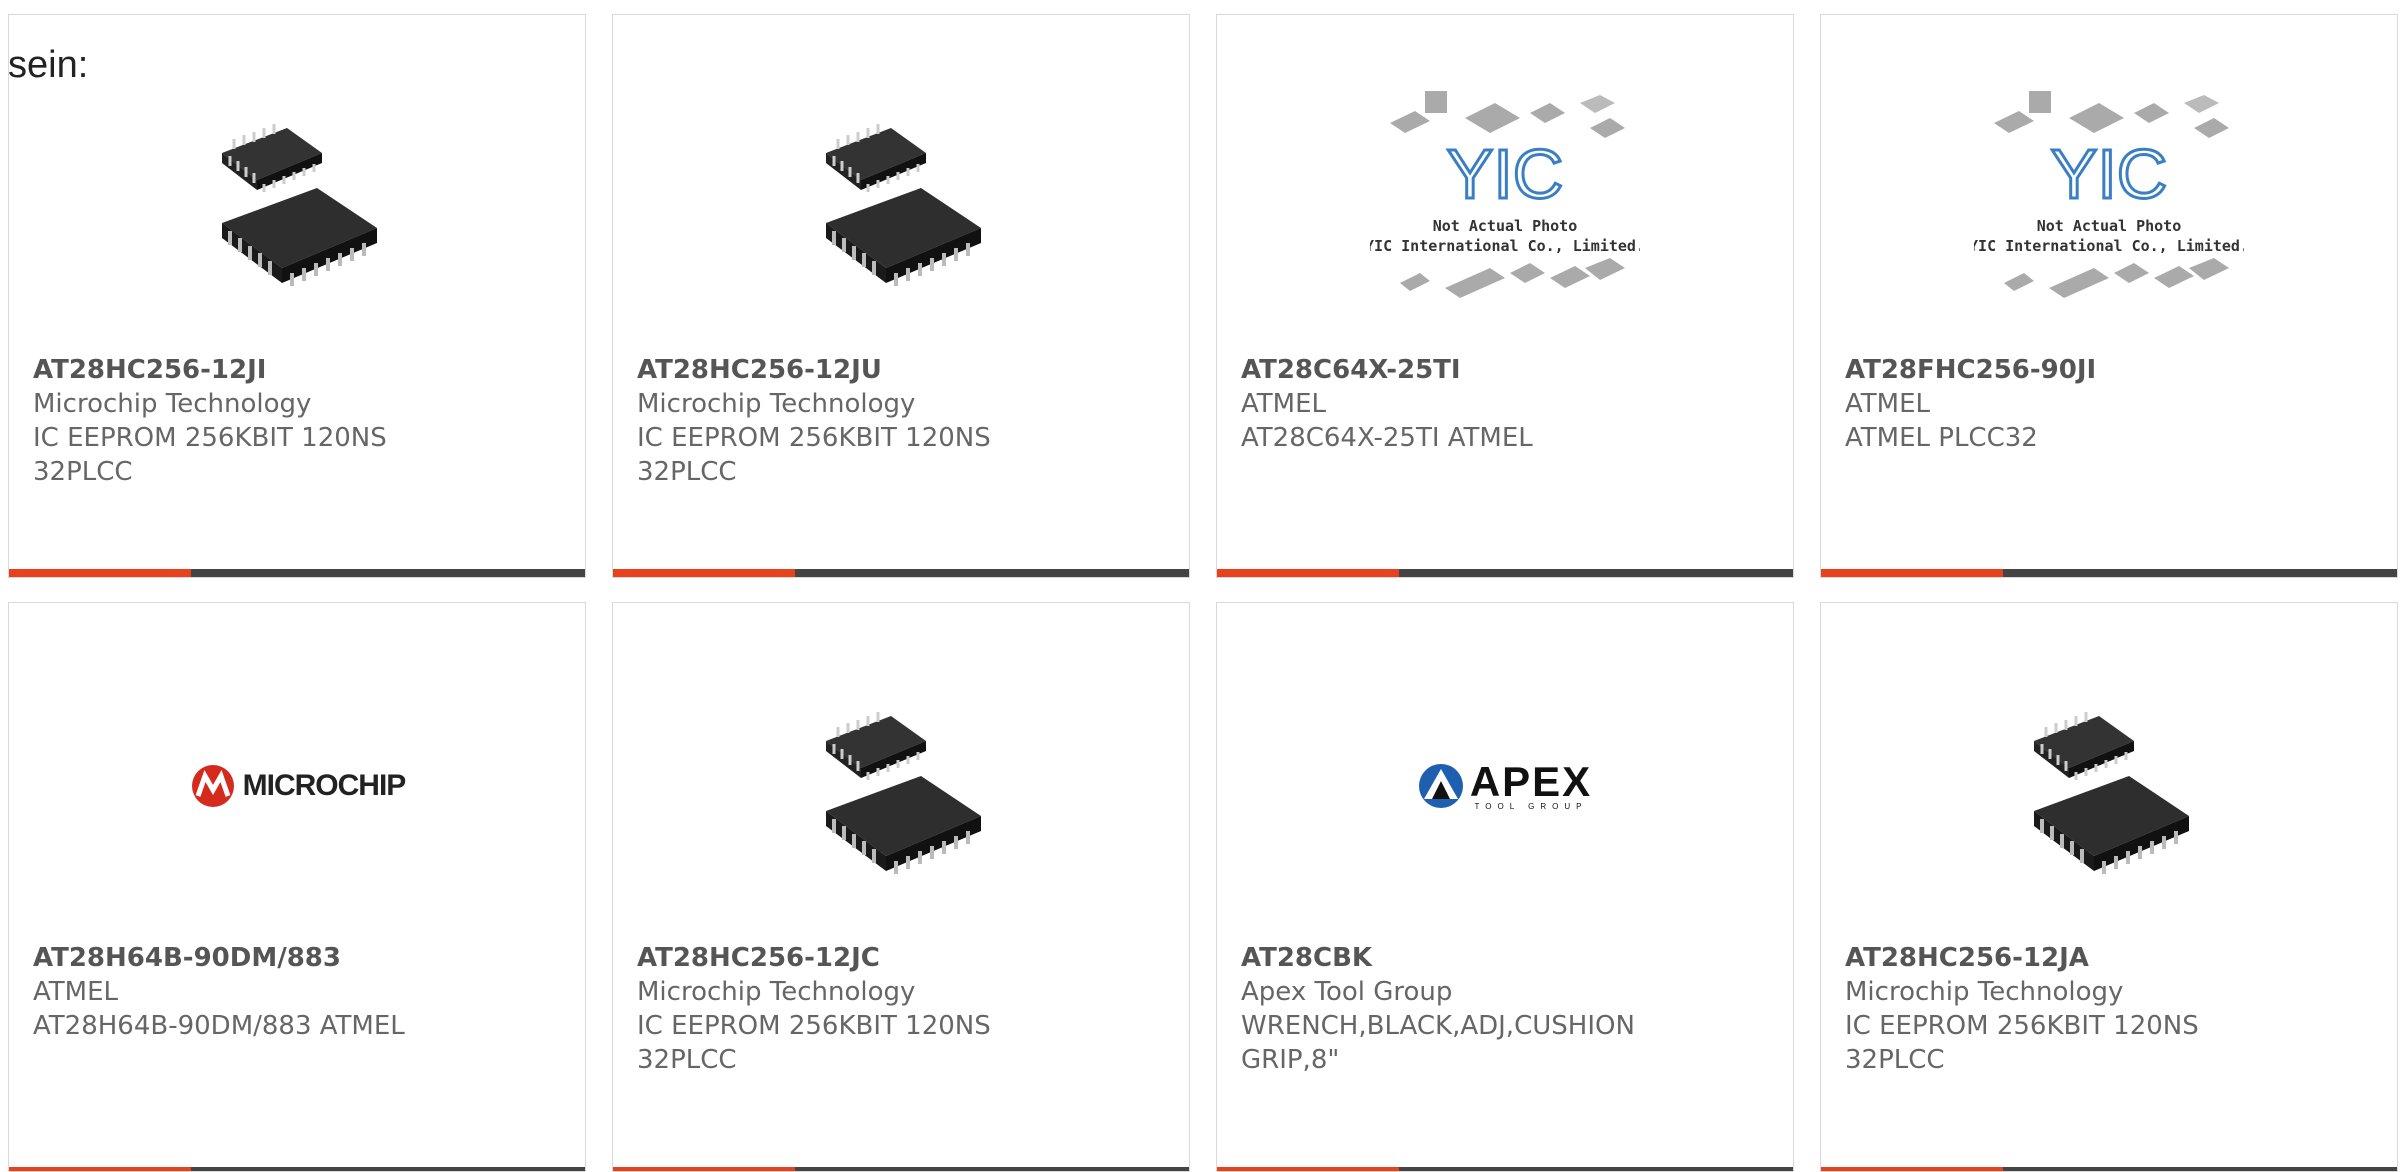 The height and width of the screenshot is (1172, 2400). What do you see at coordinates (324, 785) in the screenshot?
I see `logo-text: MICROCHIP` at bounding box center [324, 785].